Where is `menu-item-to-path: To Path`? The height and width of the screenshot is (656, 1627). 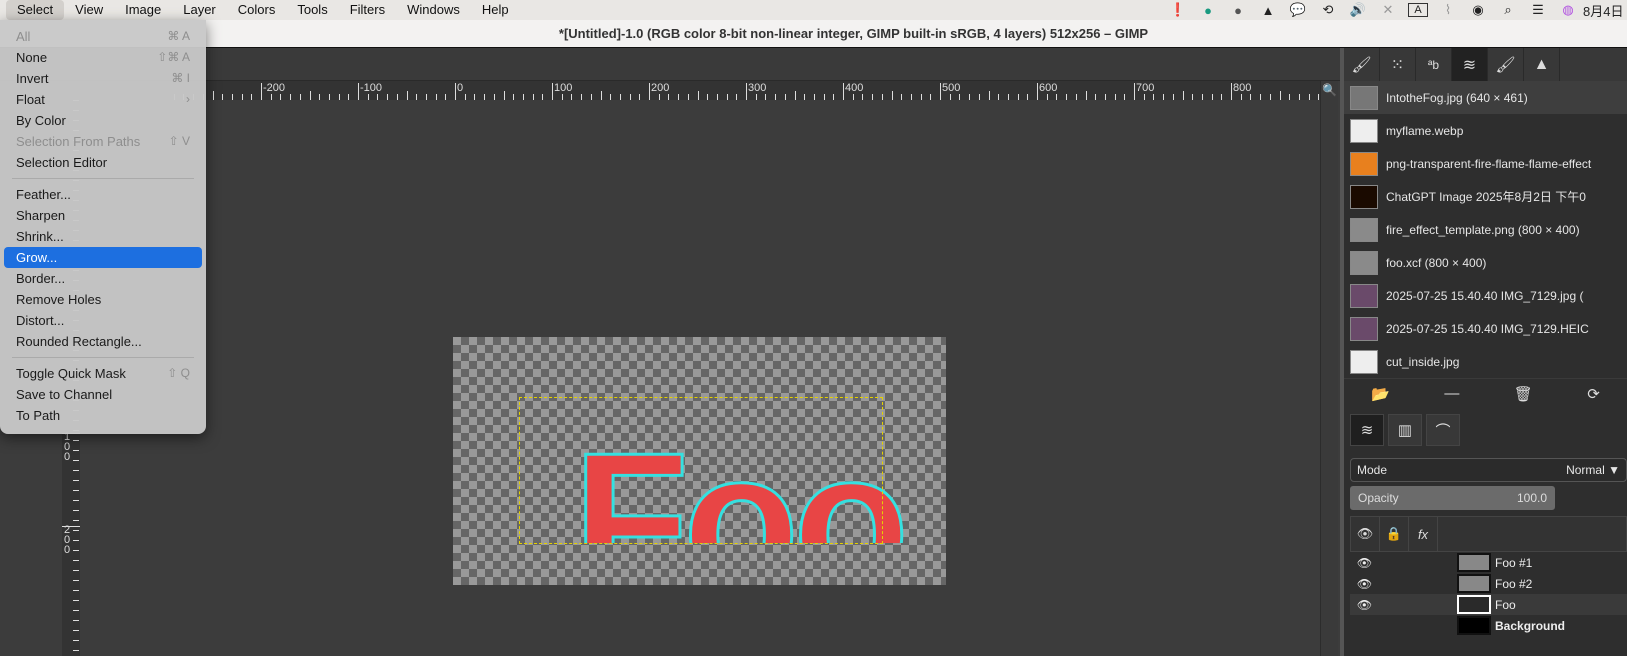 menu-item-to-path: To Path is located at coordinates (103, 415).